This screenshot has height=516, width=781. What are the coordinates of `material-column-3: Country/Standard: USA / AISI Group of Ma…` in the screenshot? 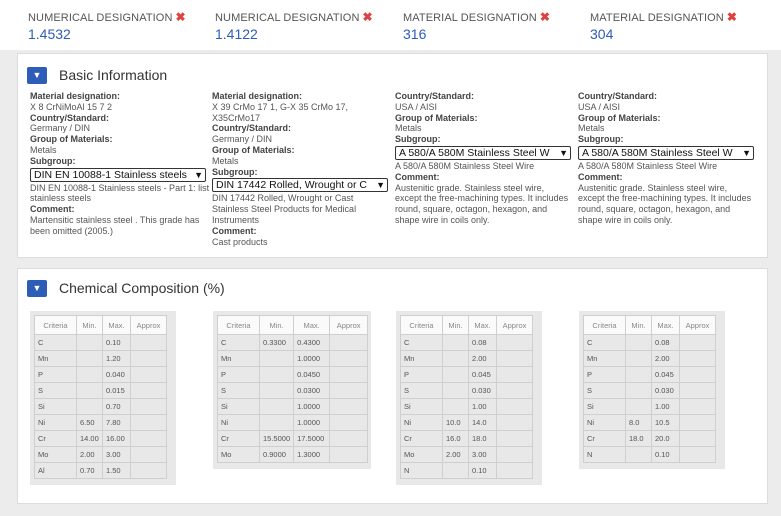 It's located at (483, 158).